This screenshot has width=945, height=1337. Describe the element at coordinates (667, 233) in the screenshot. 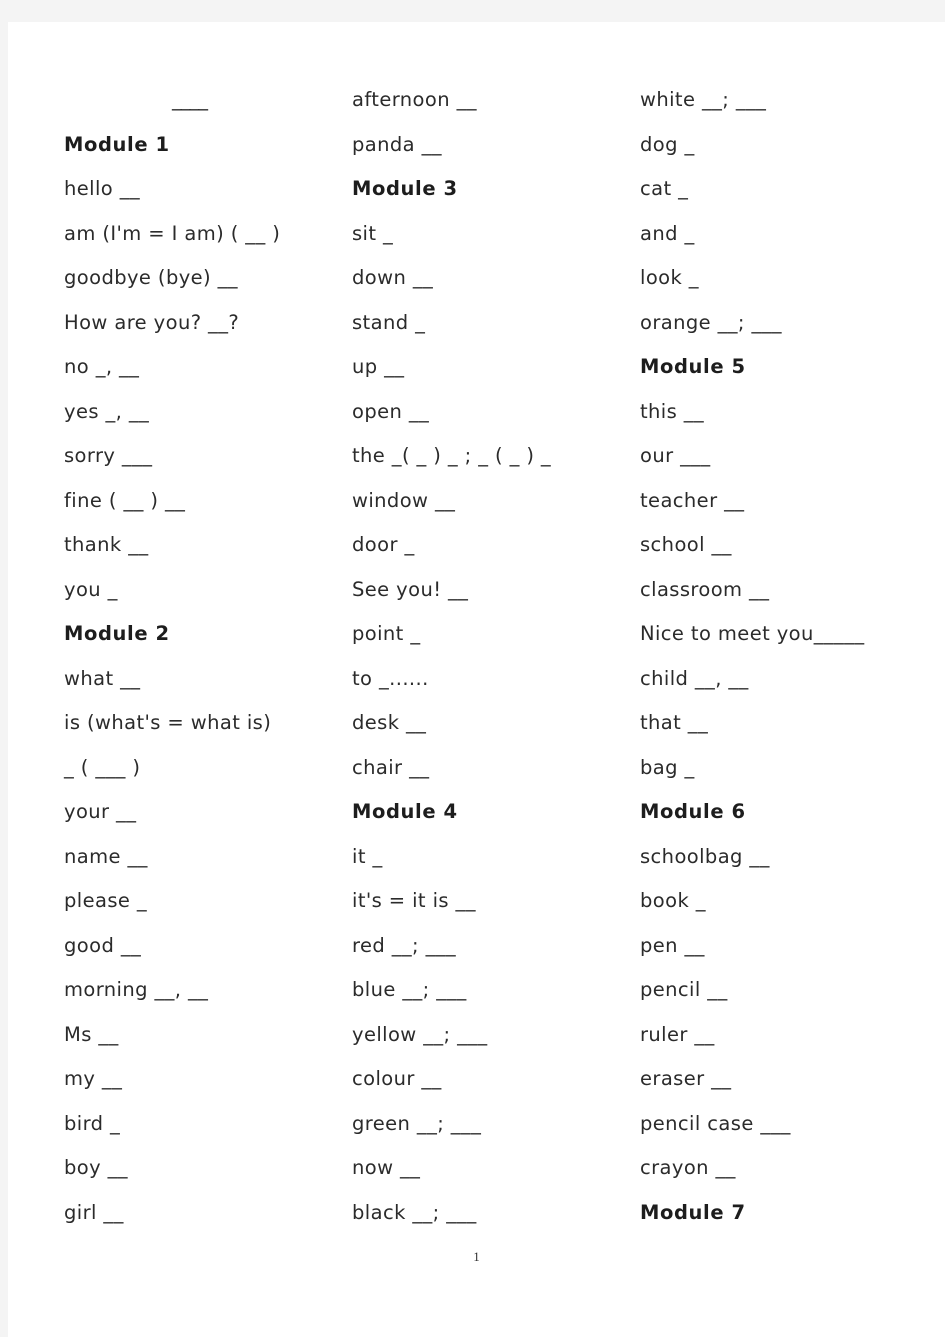

I see `vocabulary-entry: and _` at that location.